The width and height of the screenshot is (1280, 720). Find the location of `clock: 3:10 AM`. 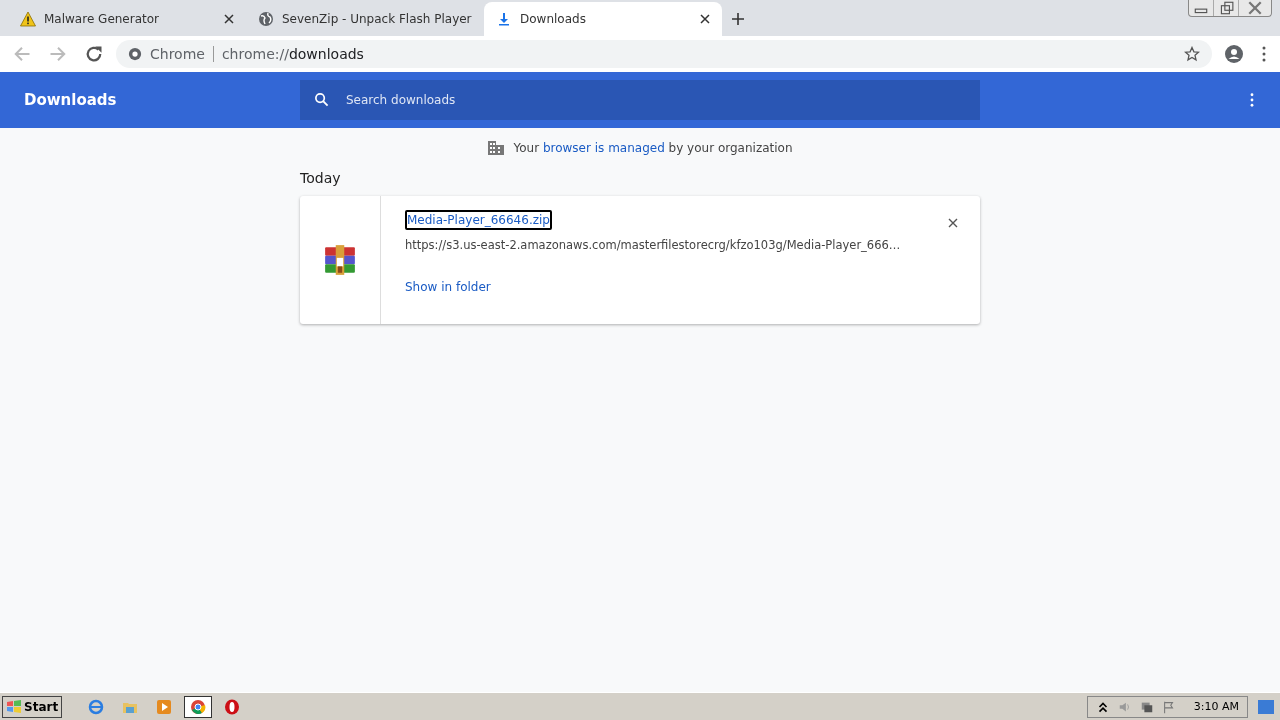

clock: 3:10 AM is located at coordinates (1216, 706).